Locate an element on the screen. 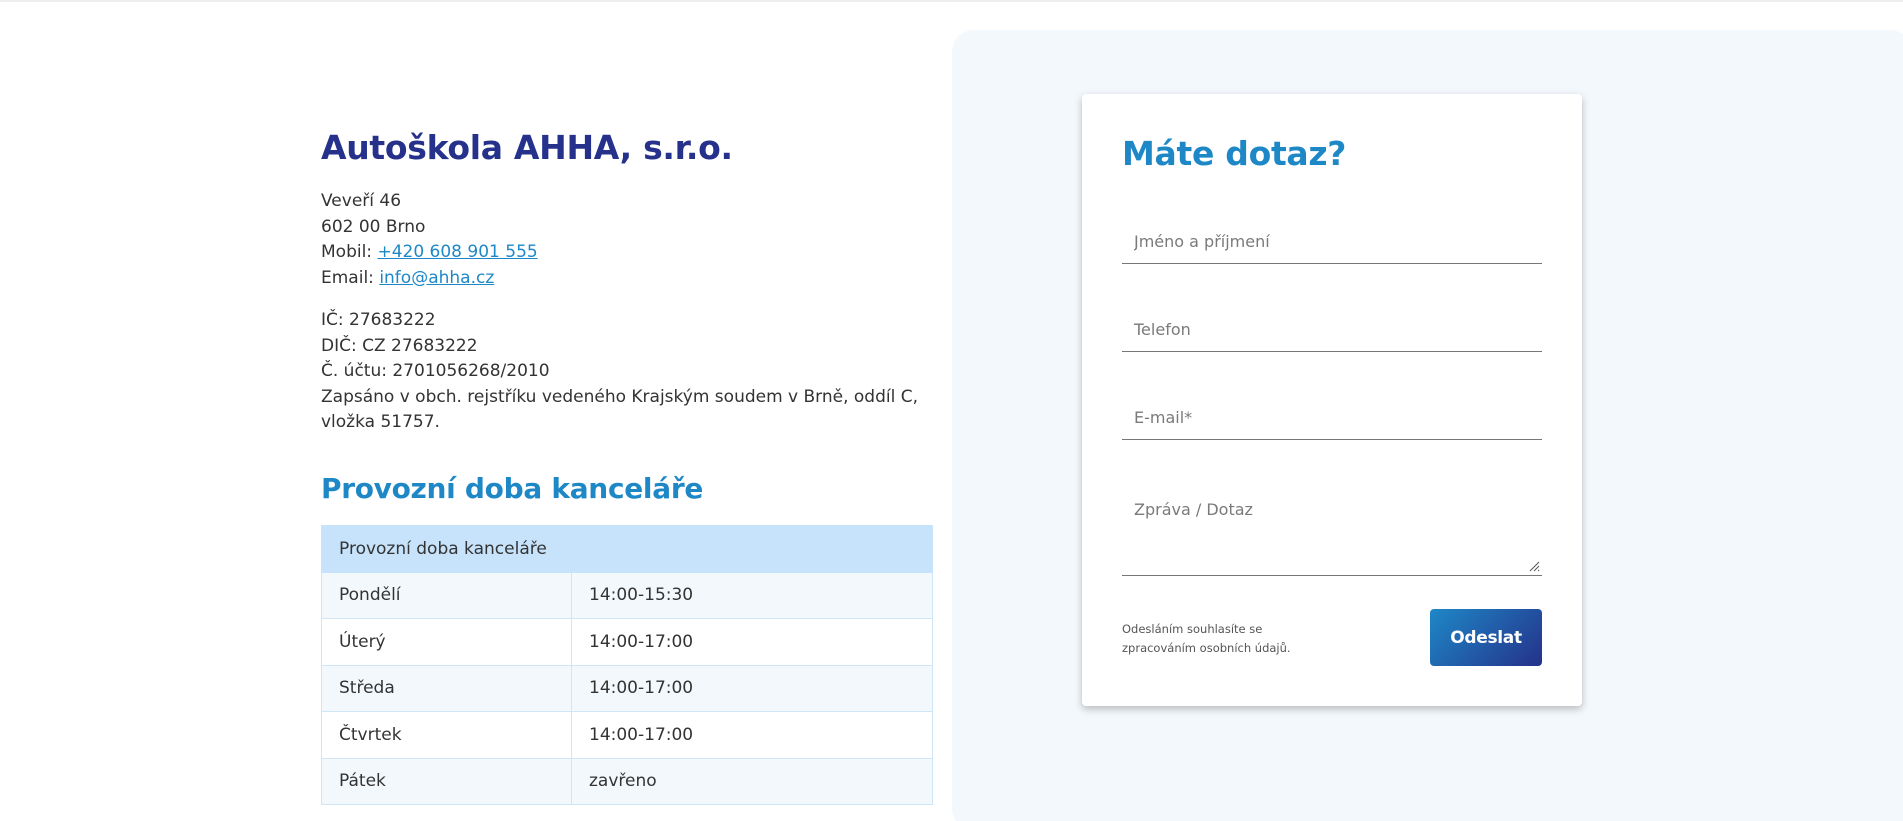  table-row: Úterý 14:00-17:00 is located at coordinates (627, 642).